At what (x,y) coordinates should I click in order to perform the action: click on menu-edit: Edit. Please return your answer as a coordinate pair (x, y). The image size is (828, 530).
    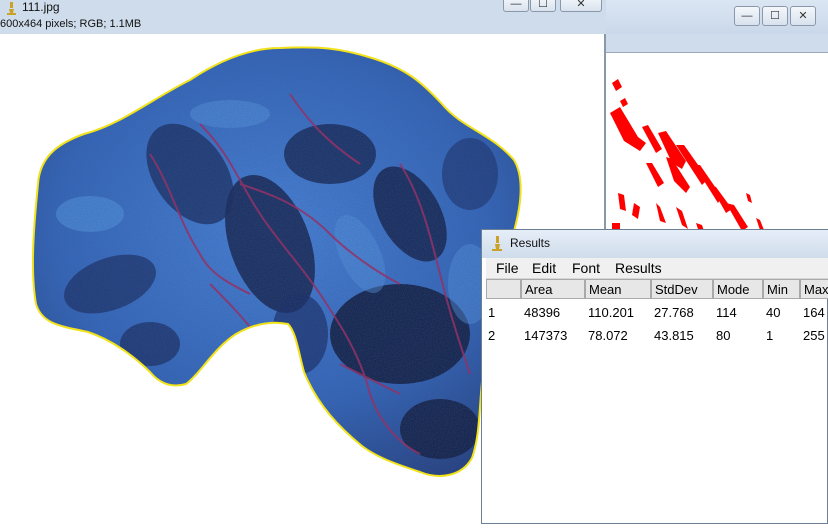
    Looking at the image, I should click on (544, 268).